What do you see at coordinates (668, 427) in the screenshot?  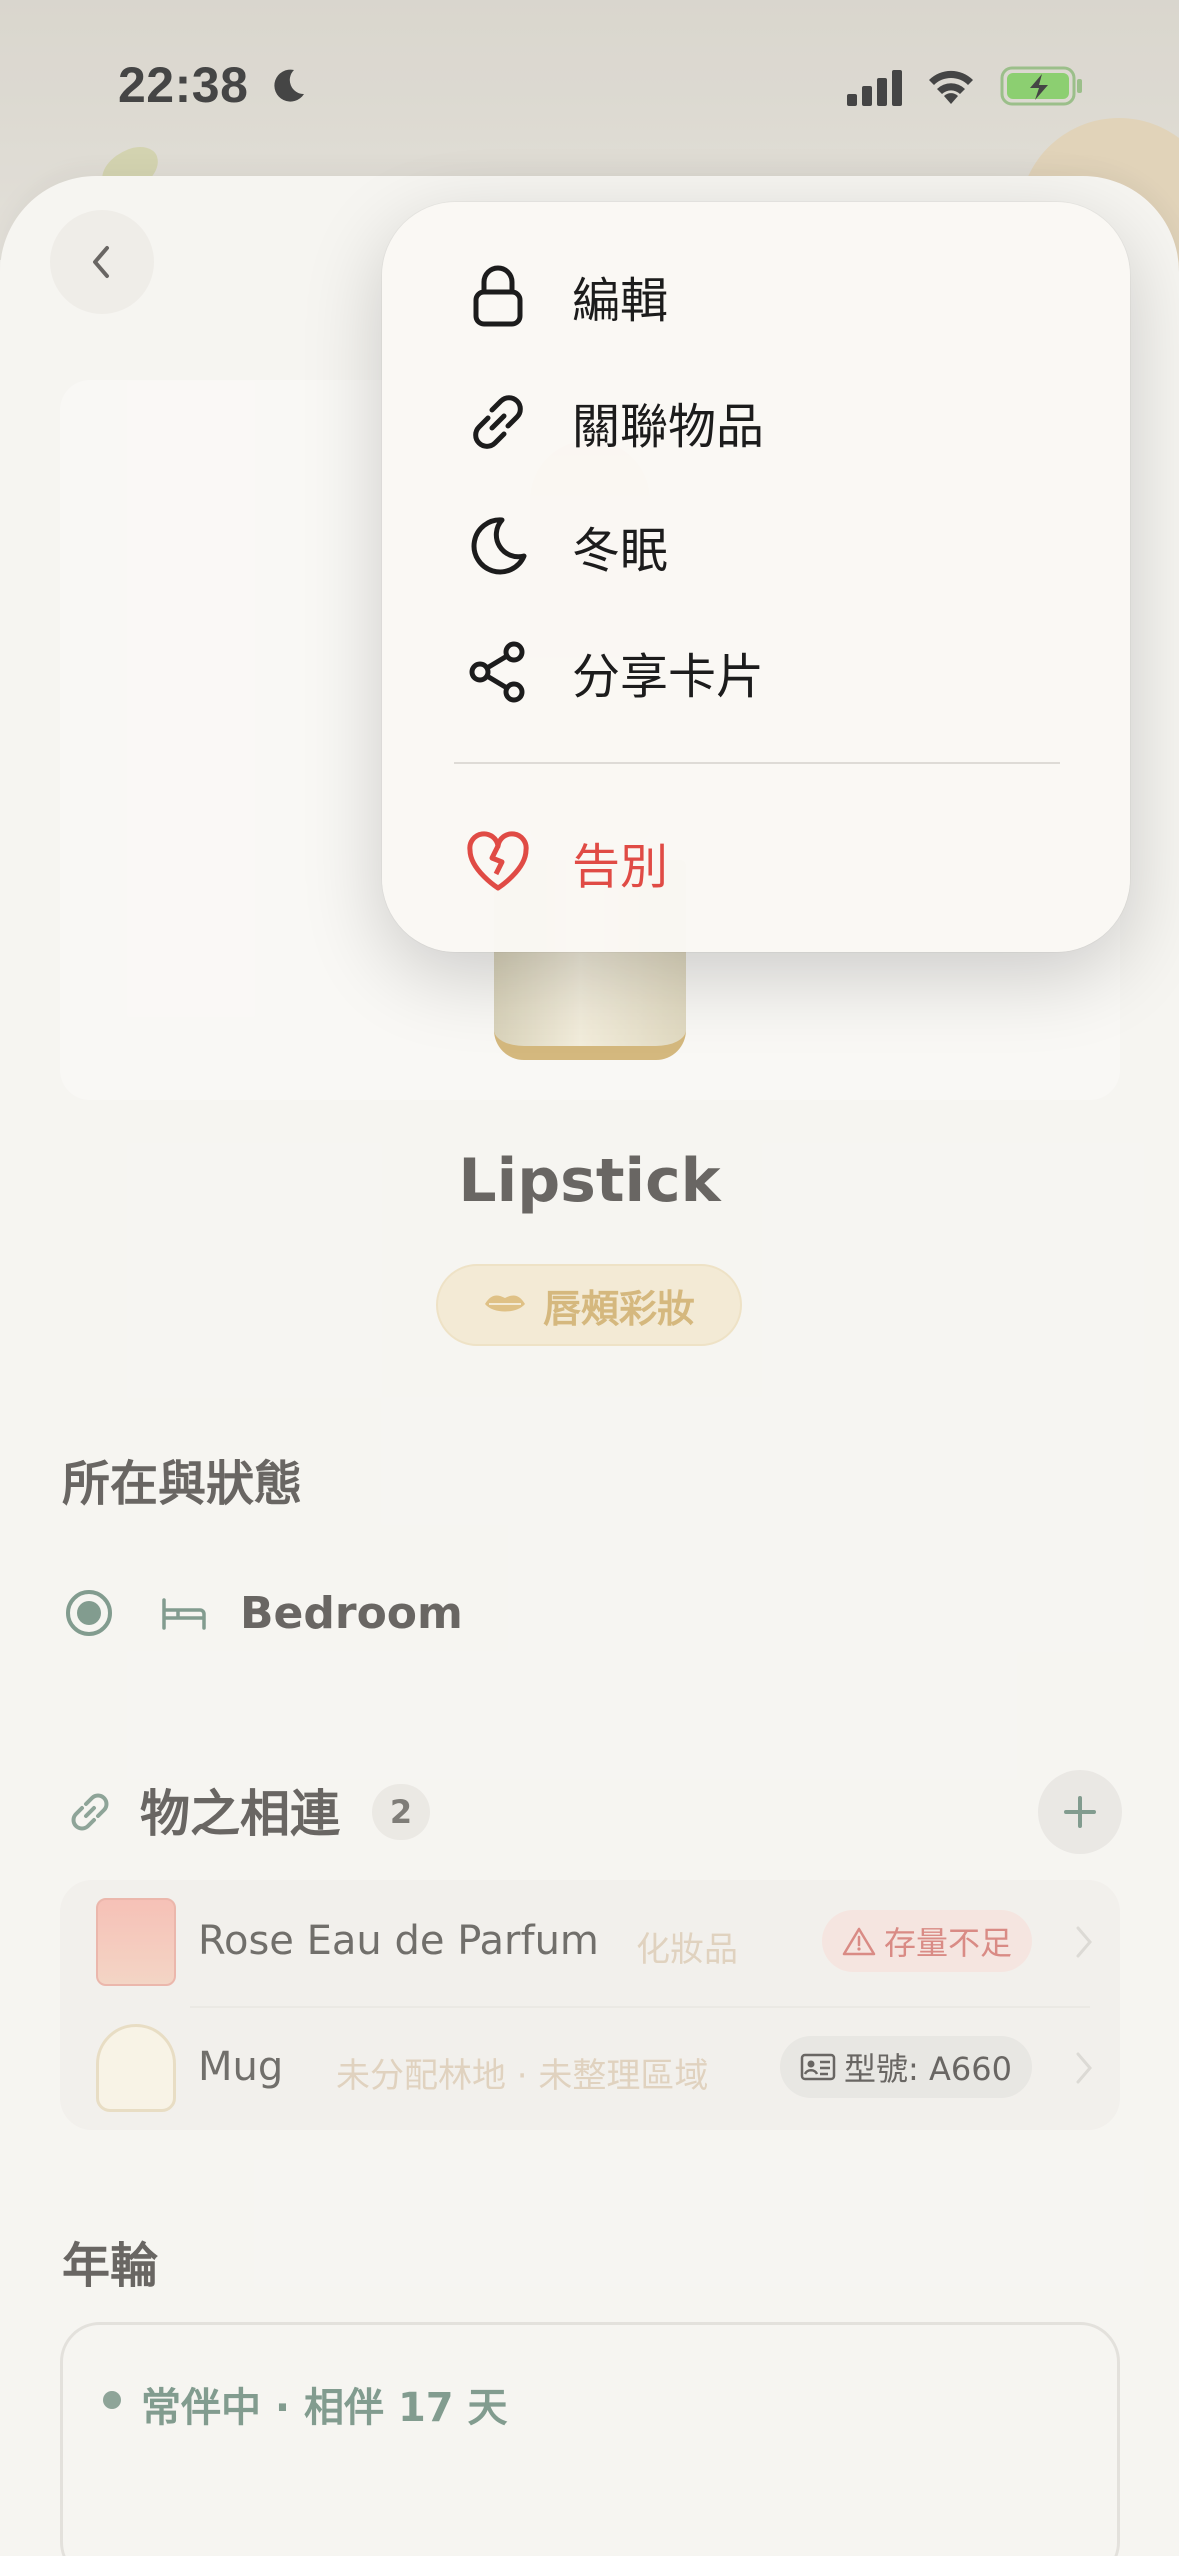 I see `menu-label: 關聯物品` at bounding box center [668, 427].